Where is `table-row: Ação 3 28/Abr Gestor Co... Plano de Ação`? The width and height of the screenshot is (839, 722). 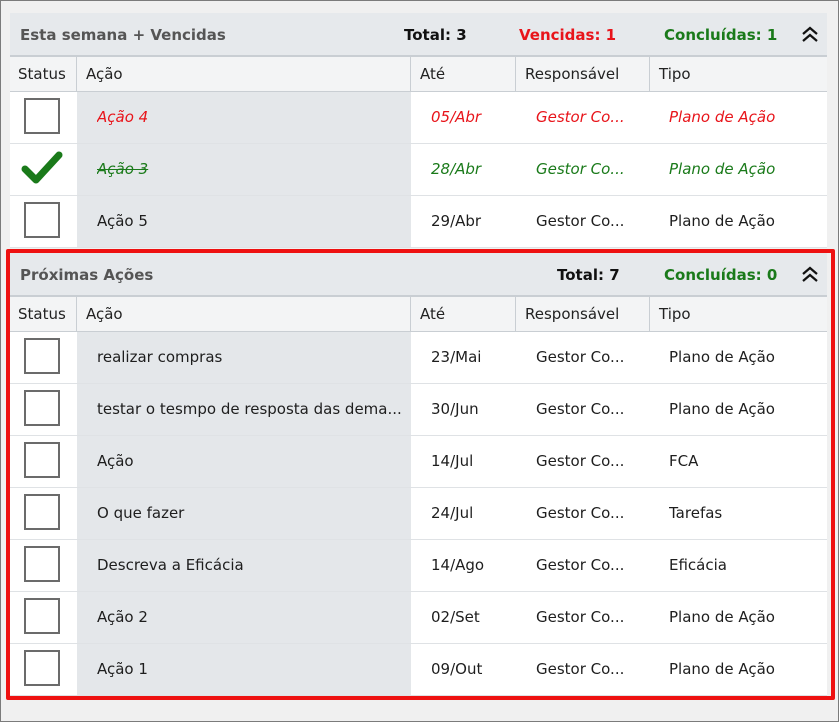 table-row: Ação 3 28/Abr Gestor Co... Plano de Ação is located at coordinates (418, 170).